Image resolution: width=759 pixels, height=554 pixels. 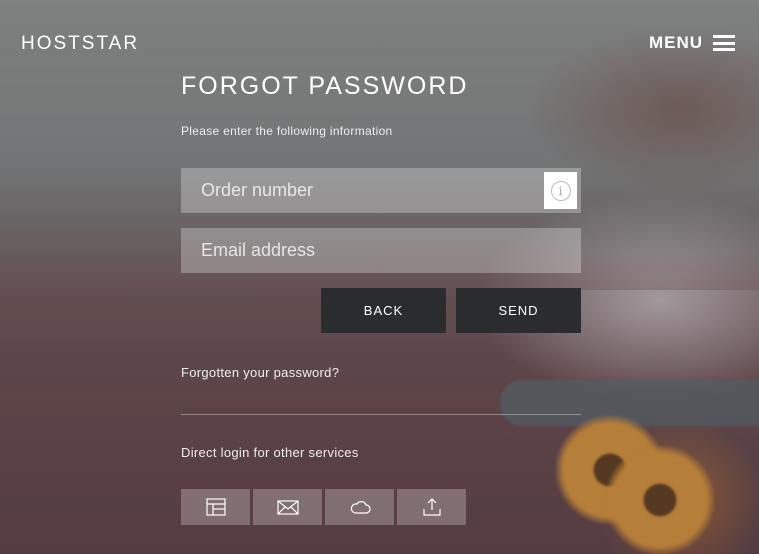 I want to click on order-info-button: i, so click(x=560, y=190).